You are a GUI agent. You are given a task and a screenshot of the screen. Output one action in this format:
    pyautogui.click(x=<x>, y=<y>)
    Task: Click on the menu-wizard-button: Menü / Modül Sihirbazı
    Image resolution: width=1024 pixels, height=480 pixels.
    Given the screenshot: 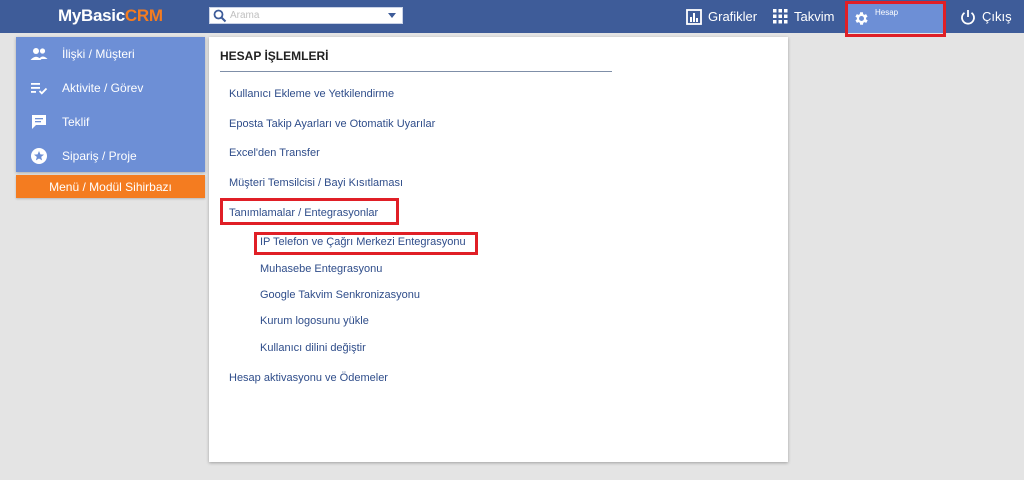 What is the action you would take?
    pyautogui.click(x=110, y=186)
    